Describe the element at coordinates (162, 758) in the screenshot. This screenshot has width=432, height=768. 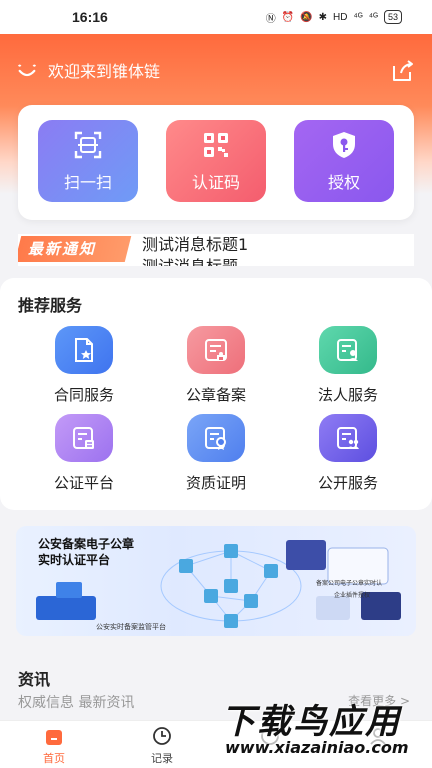
I see `tab-records-label: 记录` at that location.